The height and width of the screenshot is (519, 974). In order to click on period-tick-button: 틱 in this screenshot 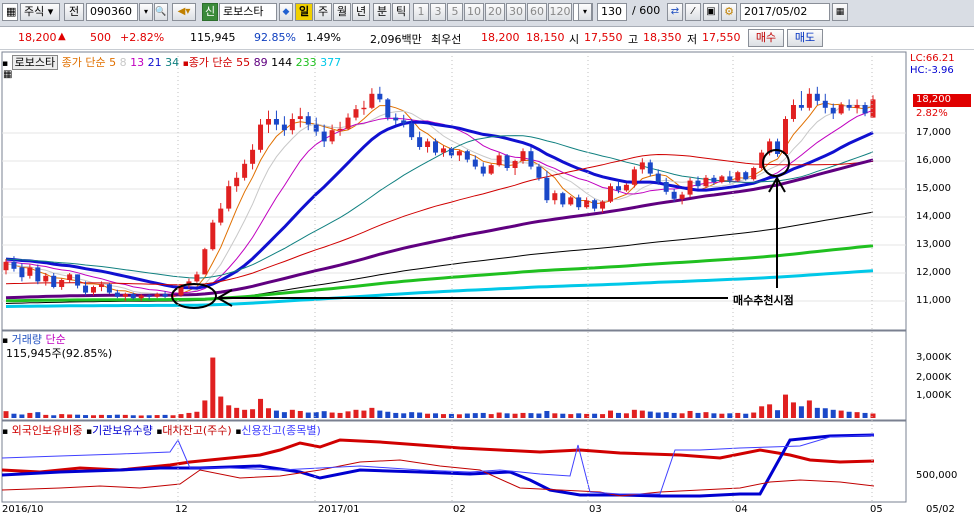, I will do `click(401, 12)`.